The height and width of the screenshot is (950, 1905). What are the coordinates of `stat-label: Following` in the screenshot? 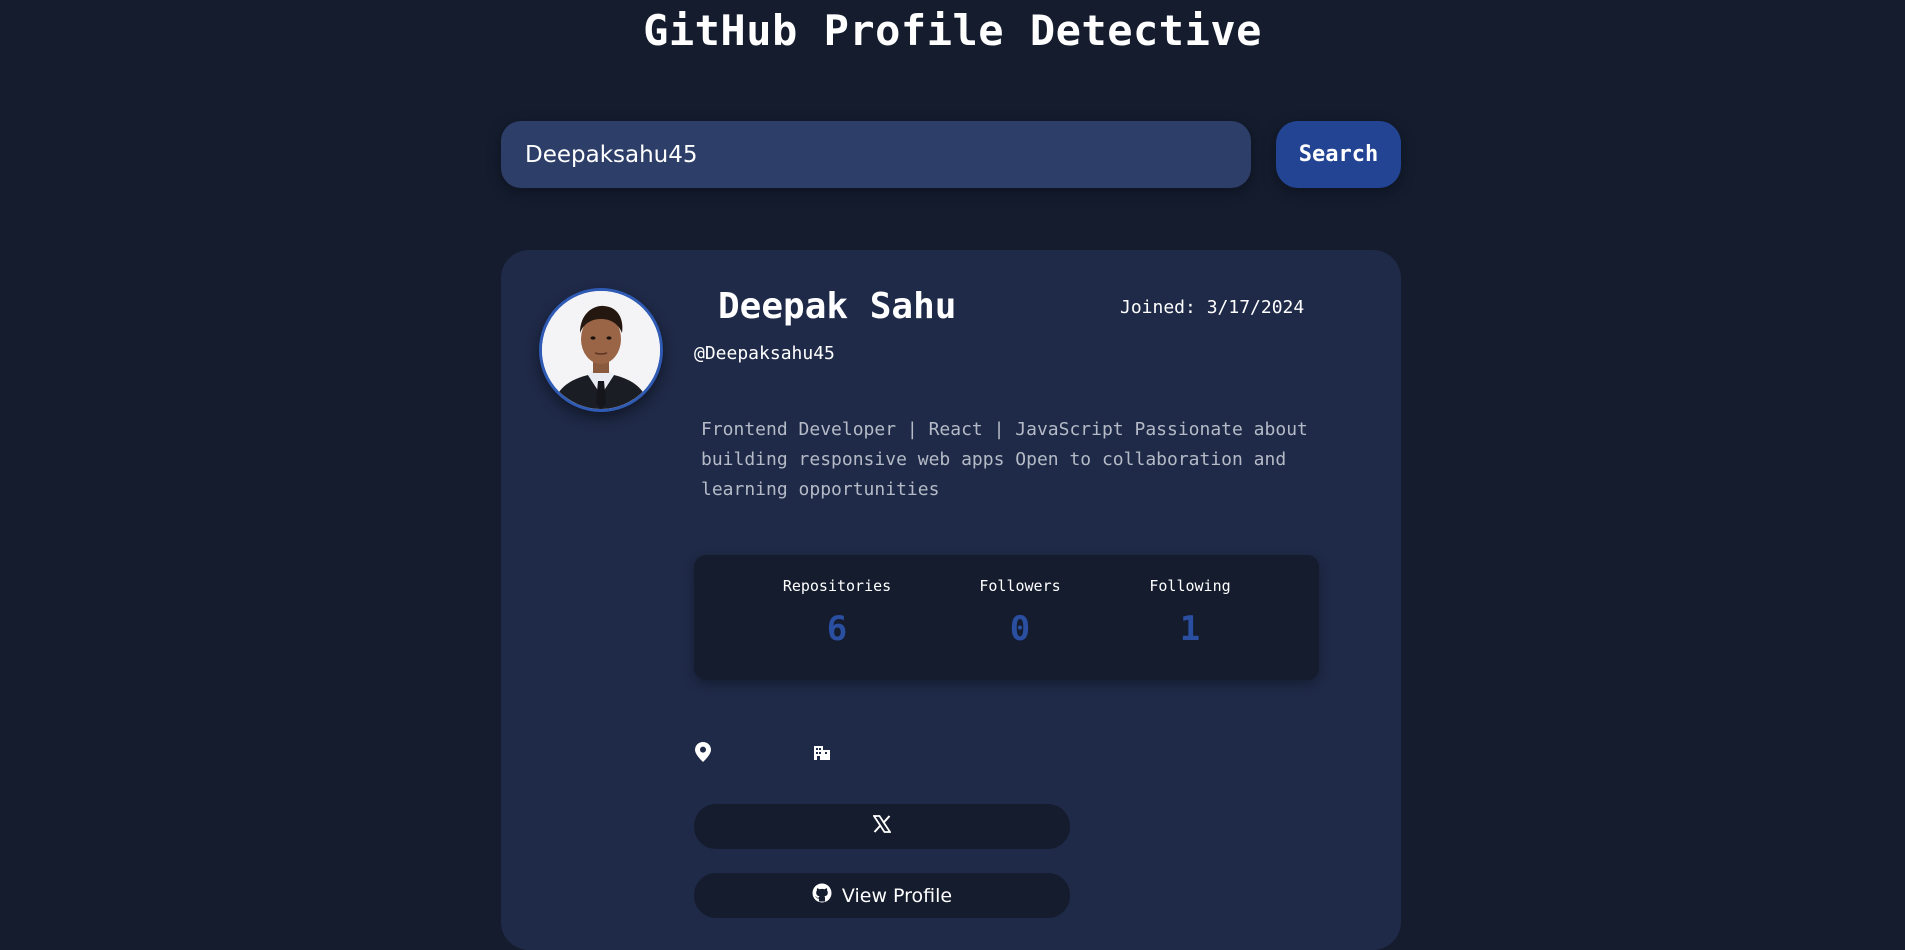 It's located at (1190, 586).